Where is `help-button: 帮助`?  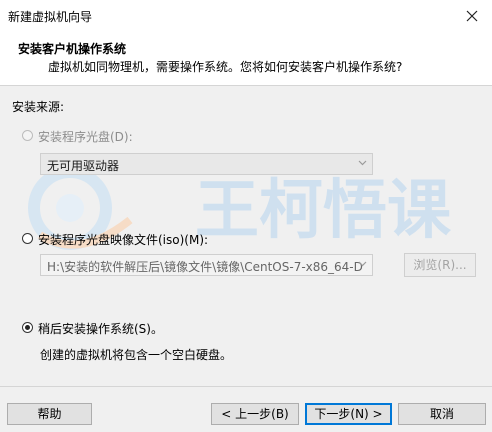 help-button: 帮助 is located at coordinates (49, 414).